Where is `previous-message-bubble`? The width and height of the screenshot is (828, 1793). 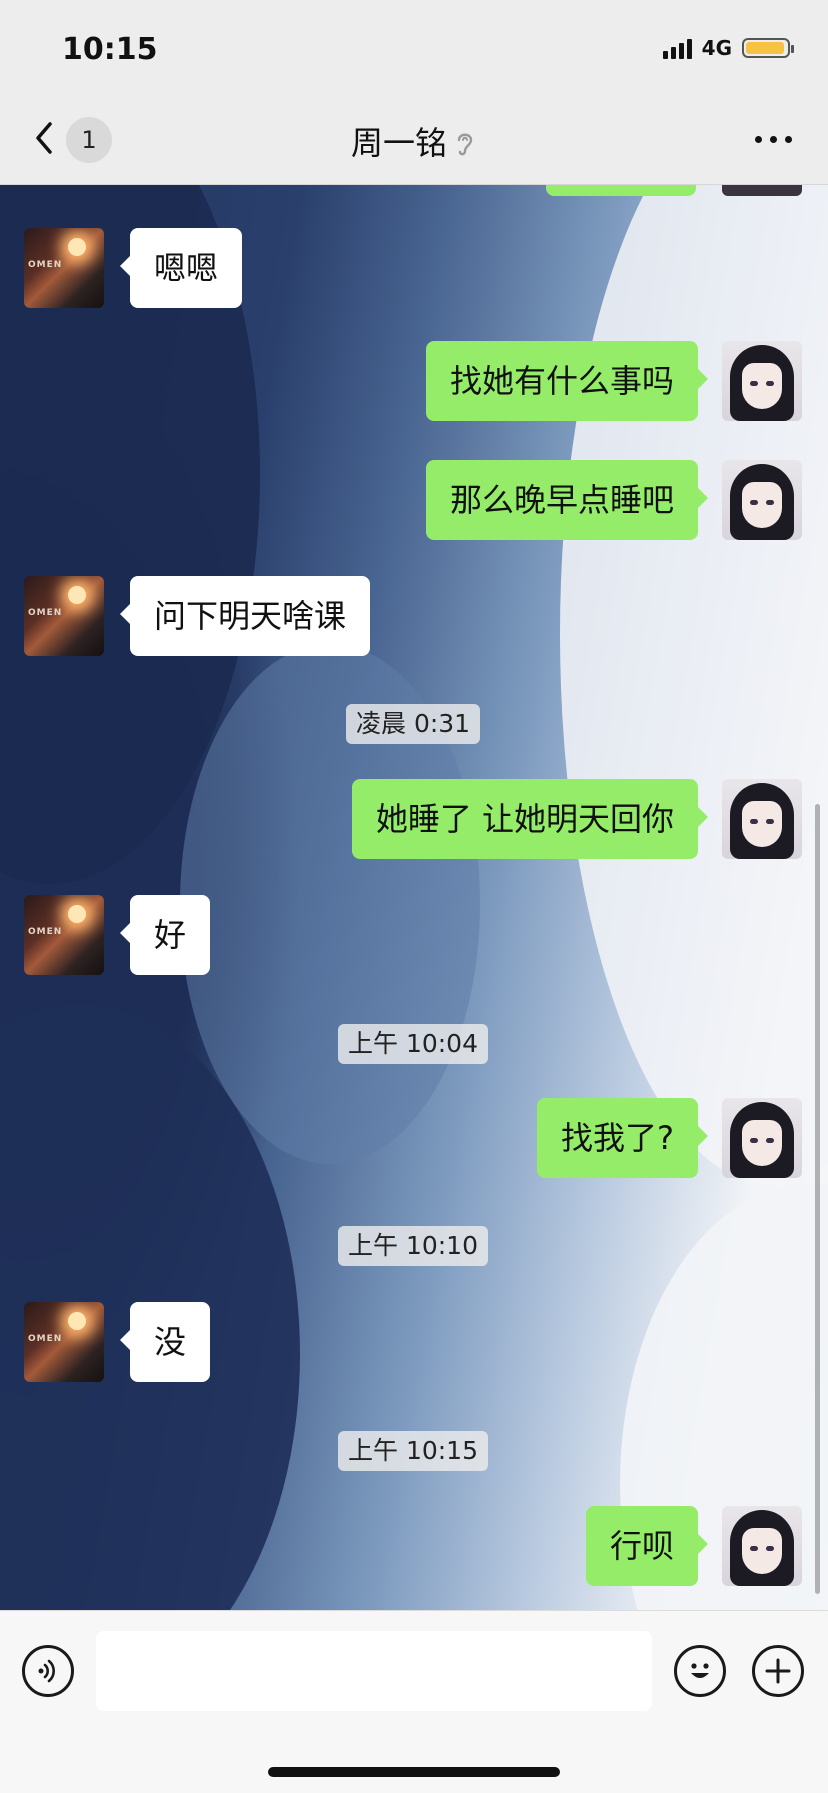 previous-message-bubble is located at coordinates (621, 190).